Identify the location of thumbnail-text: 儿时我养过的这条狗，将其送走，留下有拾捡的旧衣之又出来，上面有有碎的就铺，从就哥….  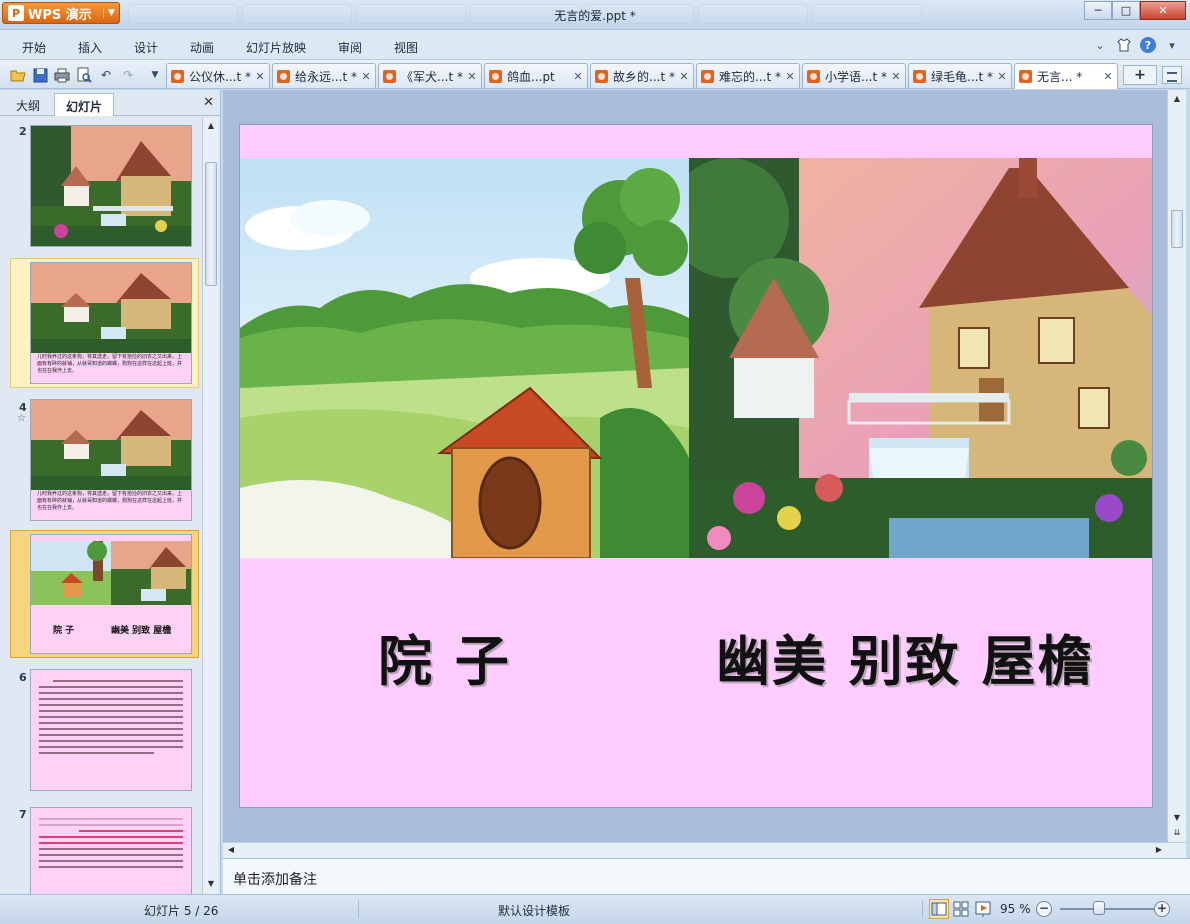
(110, 501).